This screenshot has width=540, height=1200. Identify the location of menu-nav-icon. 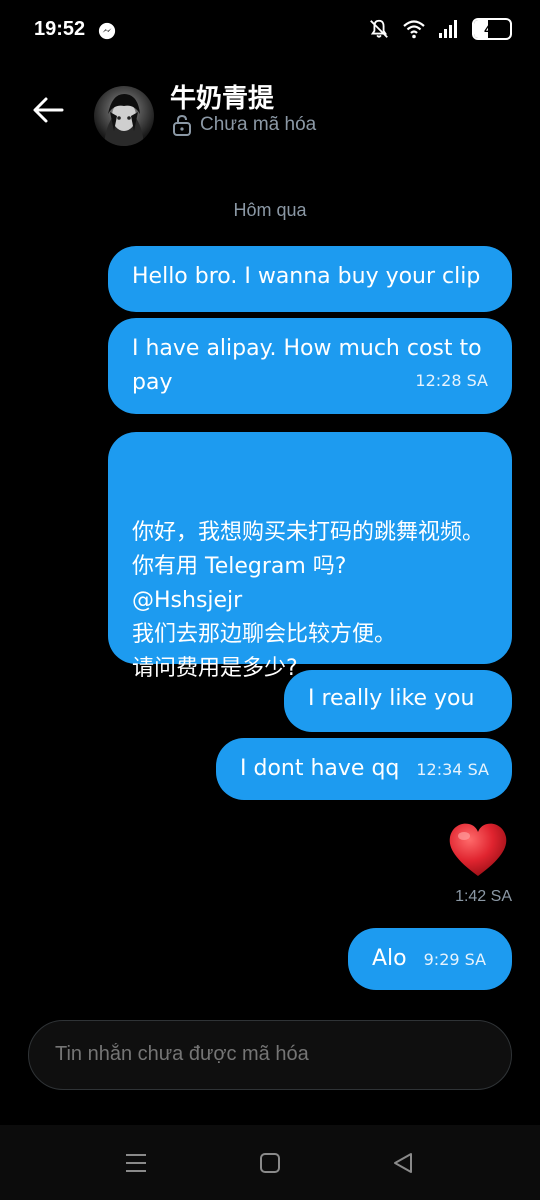
(136, 1163).